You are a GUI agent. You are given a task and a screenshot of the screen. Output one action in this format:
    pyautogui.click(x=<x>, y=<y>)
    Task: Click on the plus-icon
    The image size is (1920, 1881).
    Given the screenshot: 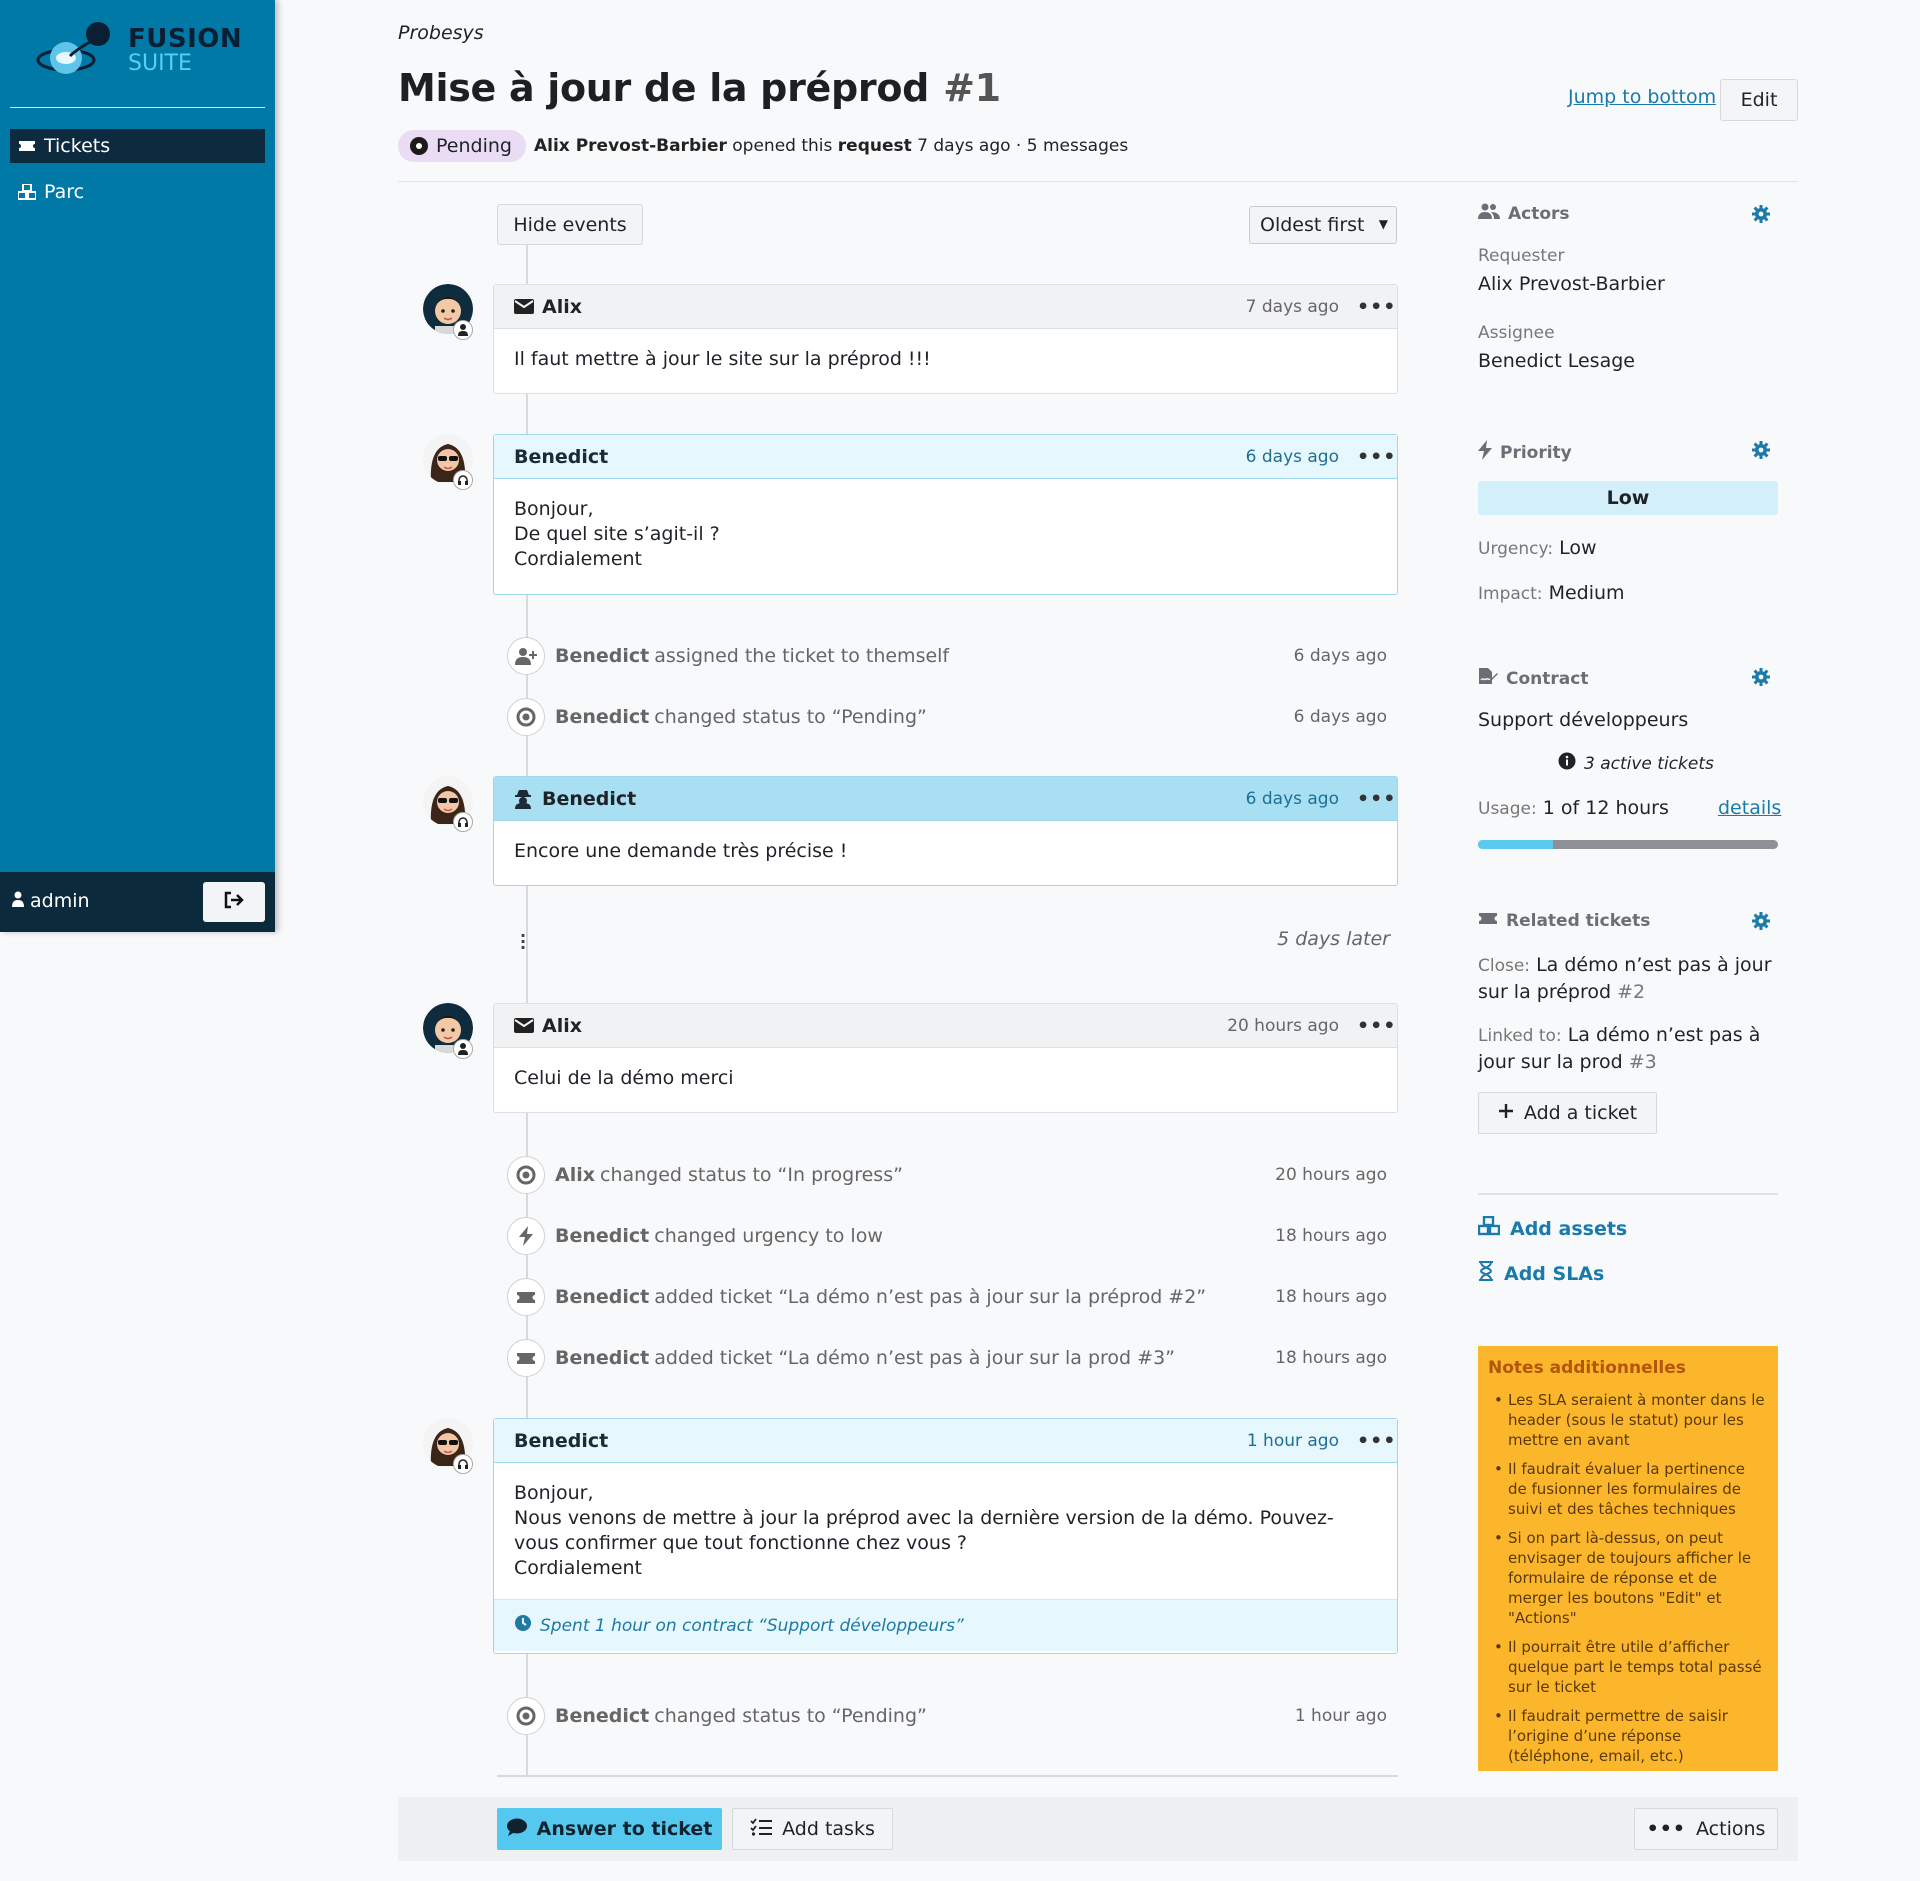 What is the action you would take?
    pyautogui.click(x=1506, y=1113)
    